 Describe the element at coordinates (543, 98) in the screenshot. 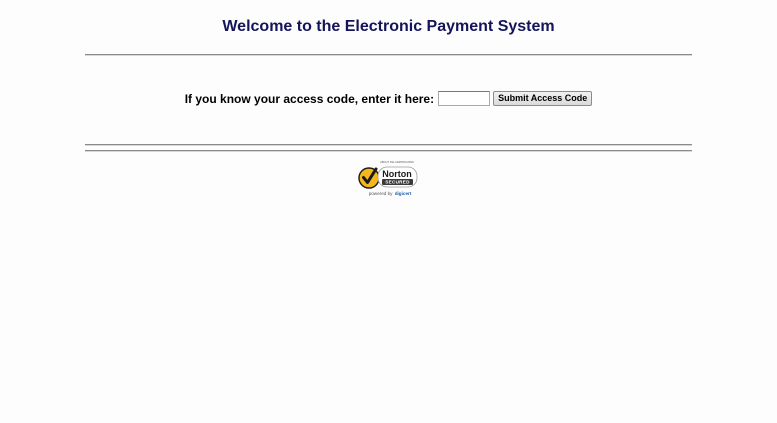

I see `submit-access-code-button: Submit Access Code` at that location.